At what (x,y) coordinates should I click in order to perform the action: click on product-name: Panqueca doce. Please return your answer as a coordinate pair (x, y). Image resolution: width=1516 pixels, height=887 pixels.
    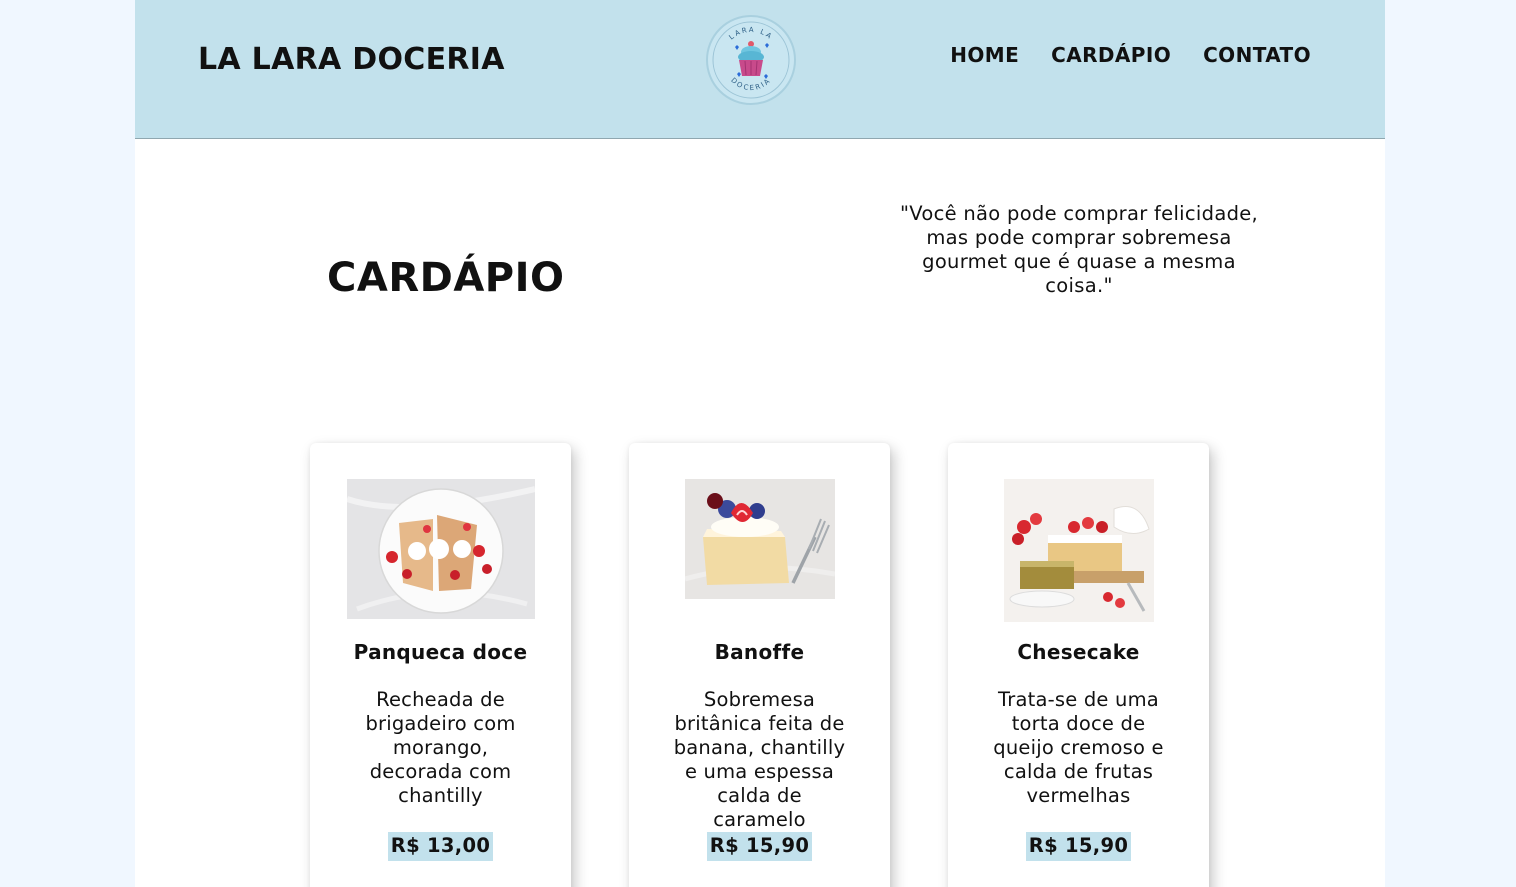
    Looking at the image, I should click on (440, 652).